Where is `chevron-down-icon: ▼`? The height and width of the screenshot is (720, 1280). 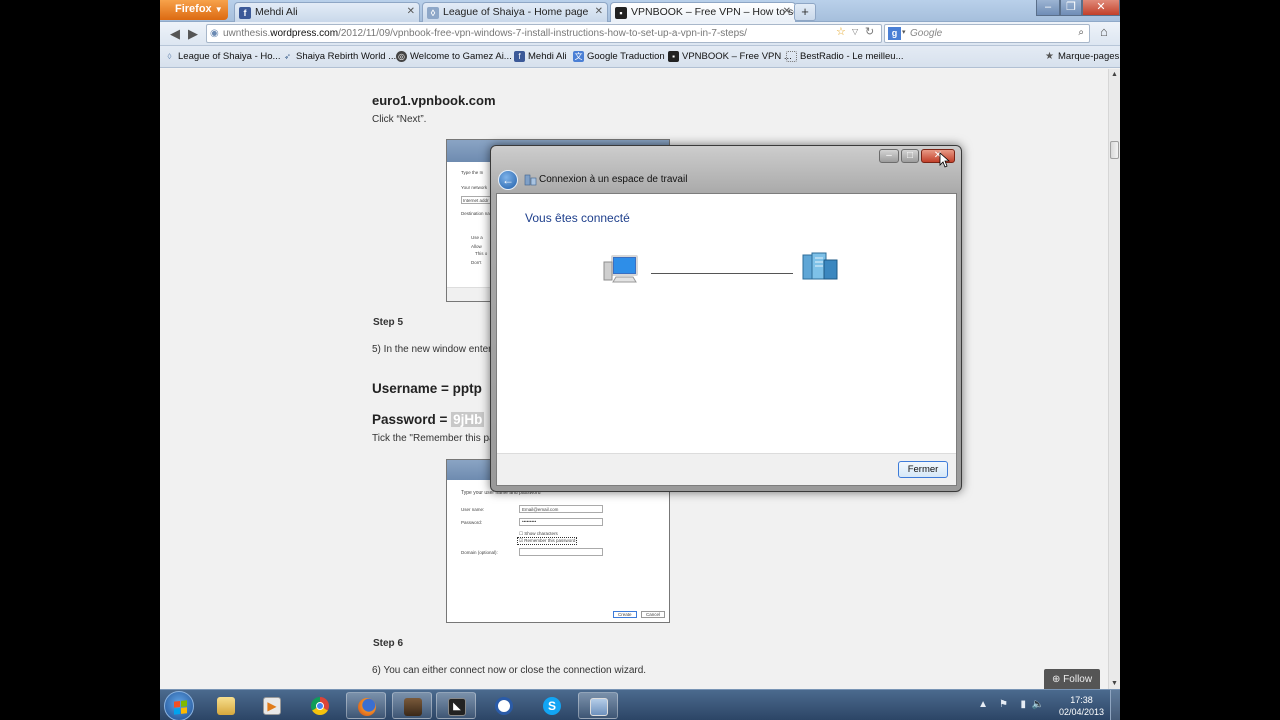
chevron-down-icon: ▼ is located at coordinates (218, 9).